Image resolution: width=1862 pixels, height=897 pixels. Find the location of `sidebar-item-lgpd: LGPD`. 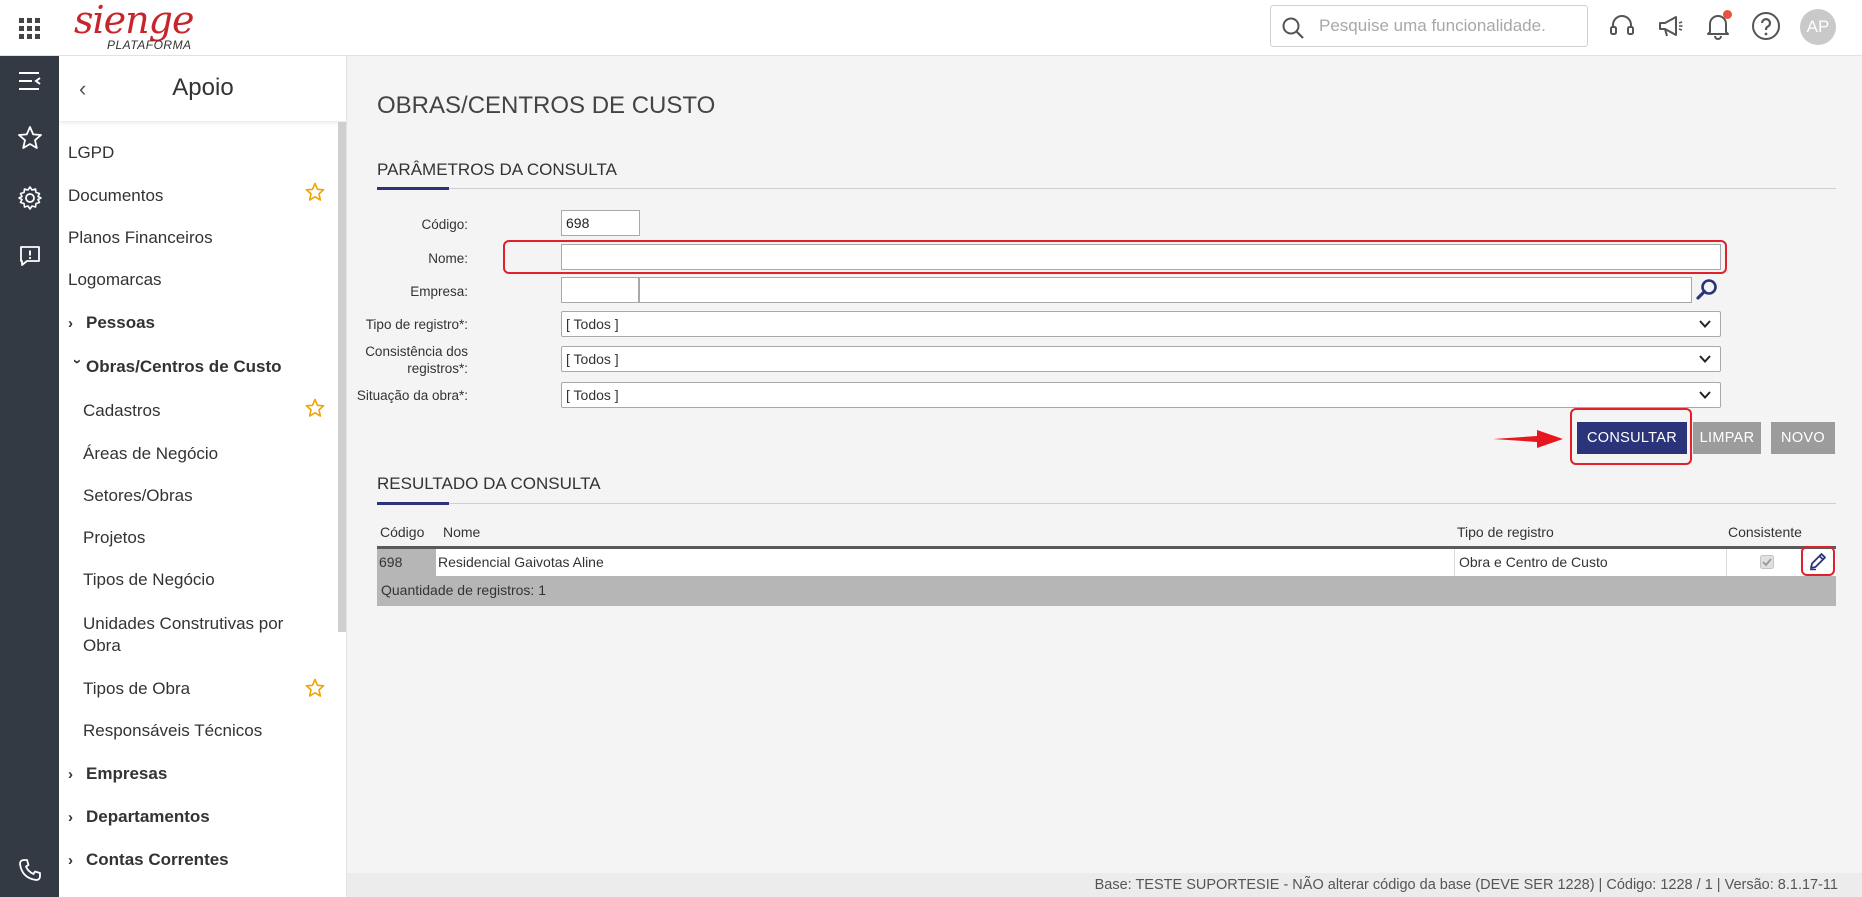

sidebar-item-lgpd: LGPD is located at coordinates (91, 153).